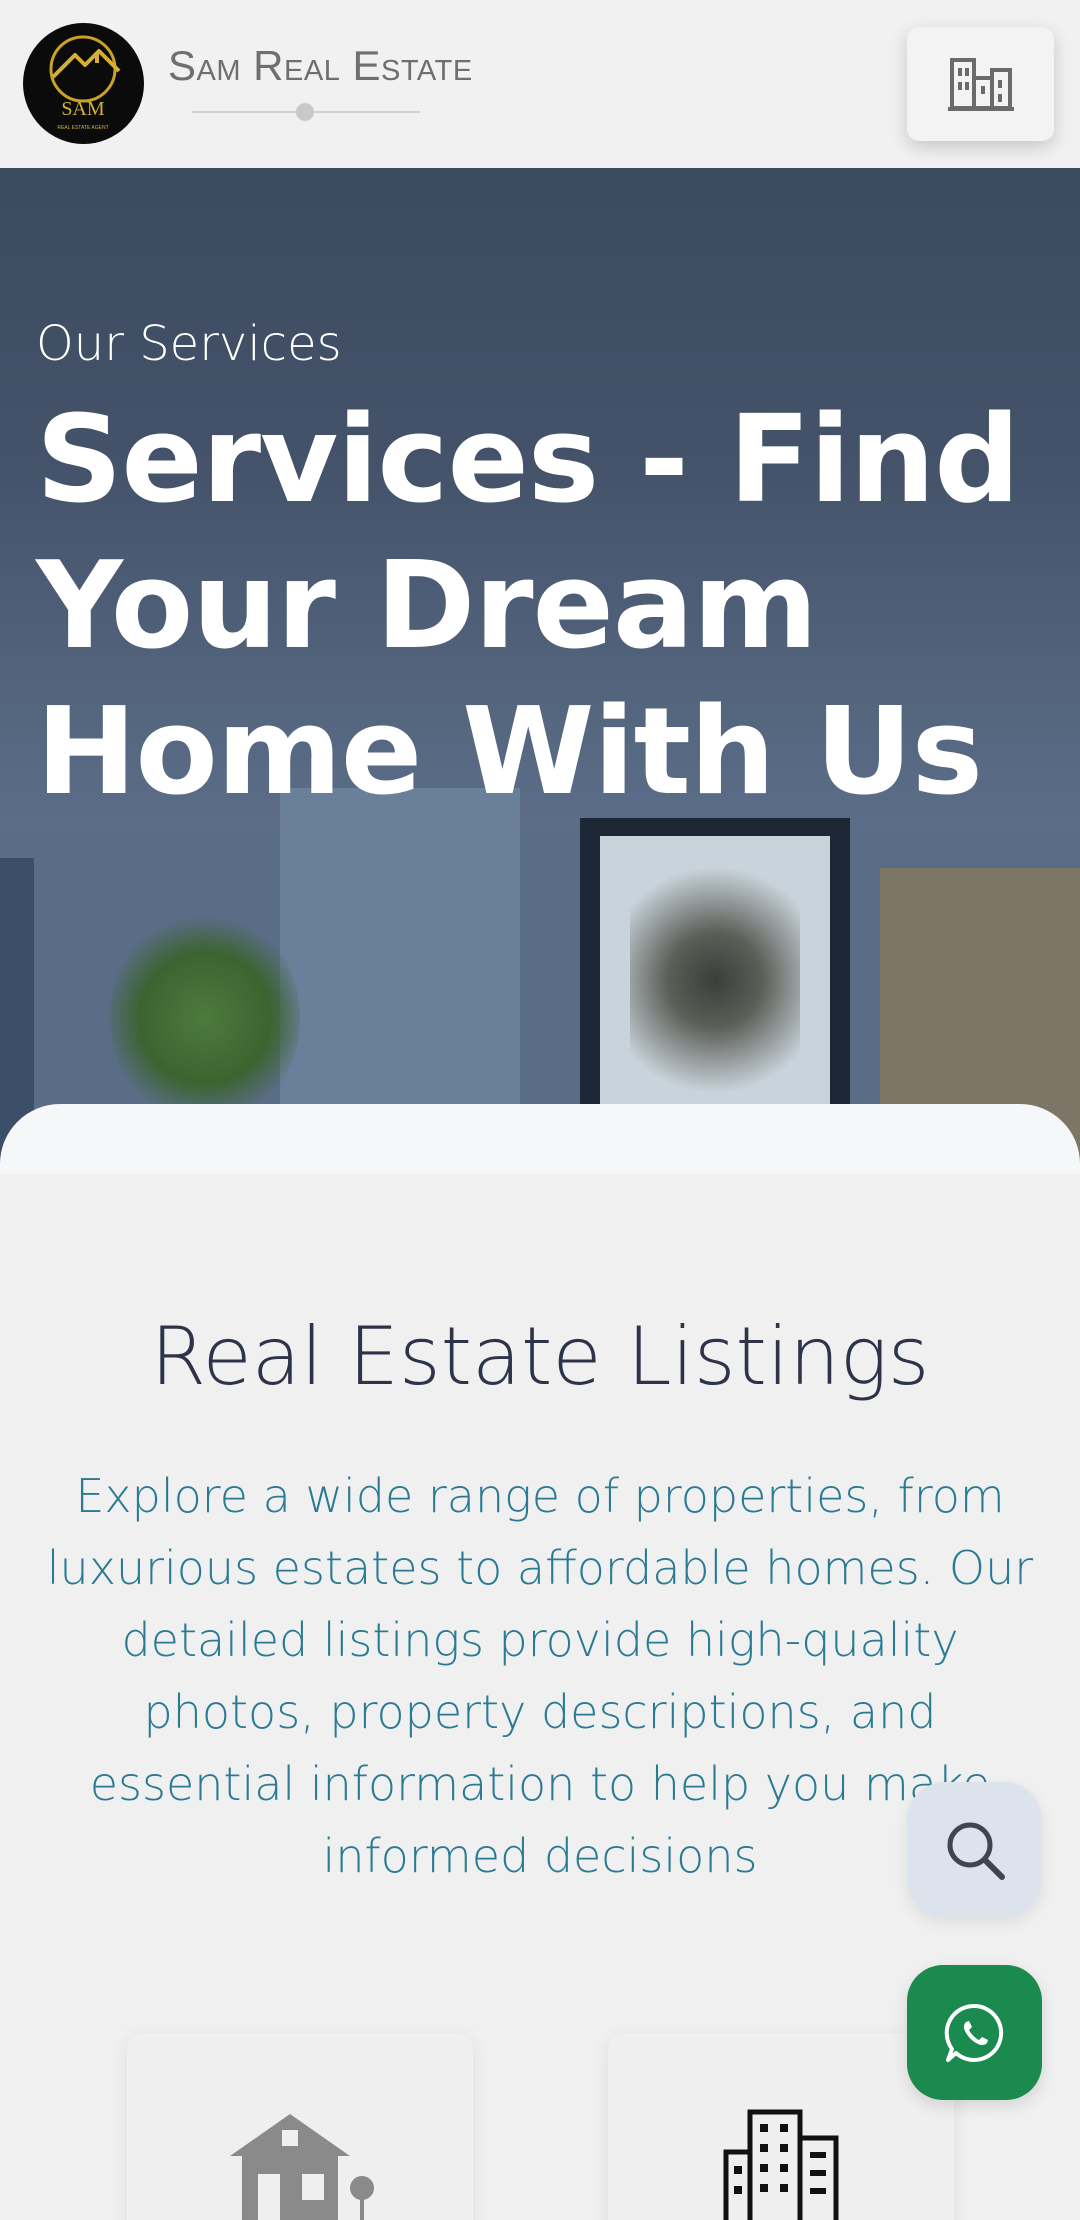 Image resolution: width=1080 pixels, height=2220 pixels. Describe the element at coordinates (540, 84) in the screenshot. I see `site-header: SAM REAL ESTATE AGENT Sam Real Estate` at that location.